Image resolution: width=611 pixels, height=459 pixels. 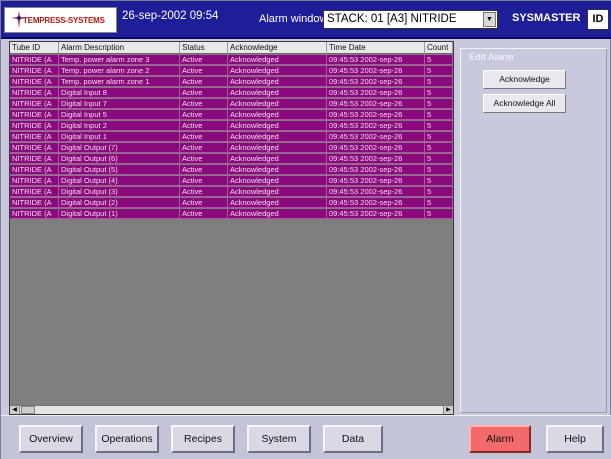 I want to click on cell-alarm-description: Digital Output (6), so click(x=119, y=159).